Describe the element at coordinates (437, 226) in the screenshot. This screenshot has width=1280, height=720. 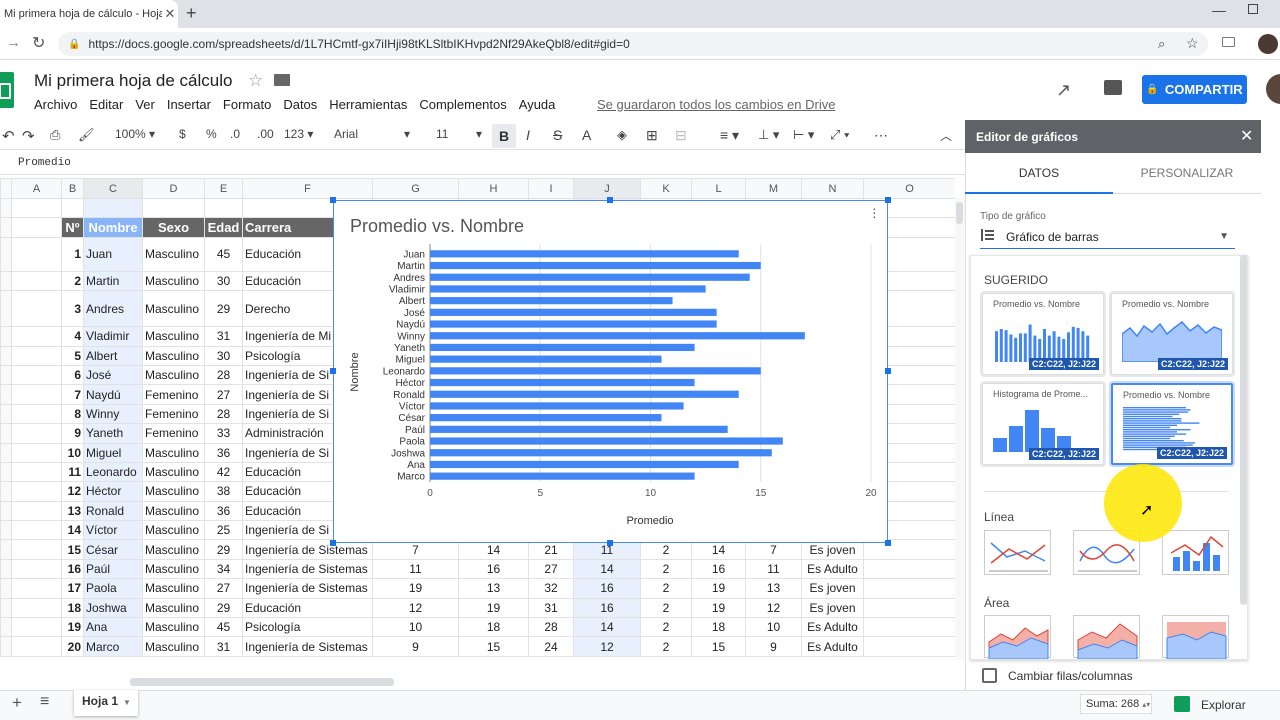
I see `chart-title: Promedio vs. Nombre` at that location.